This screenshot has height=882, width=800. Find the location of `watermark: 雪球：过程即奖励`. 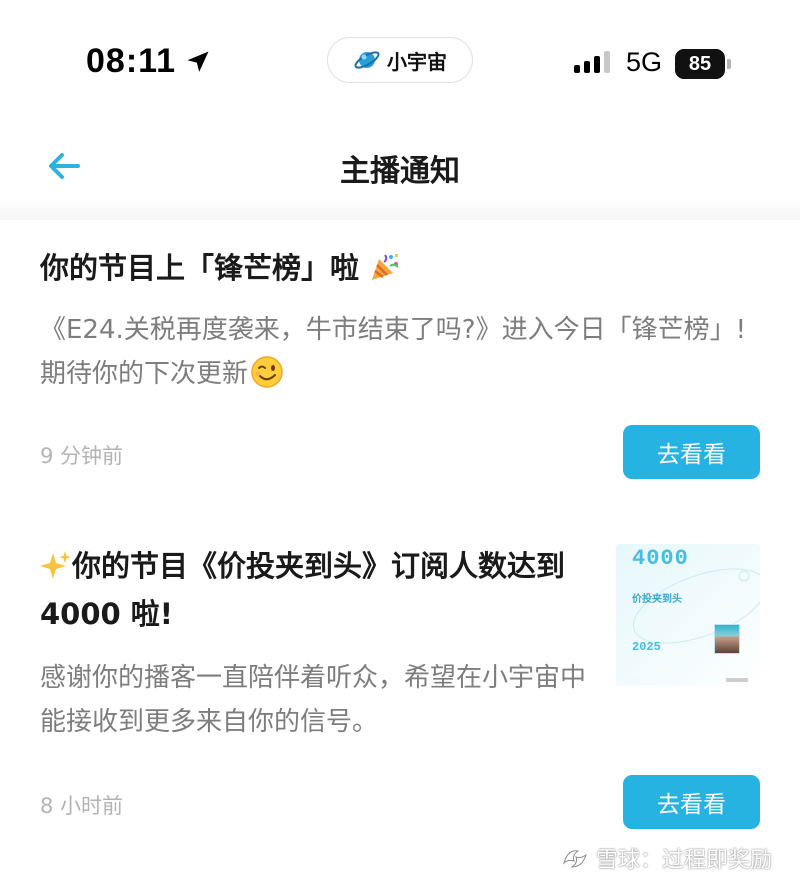

watermark: 雪球：过程即奖励 is located at coordinates (666, 858).